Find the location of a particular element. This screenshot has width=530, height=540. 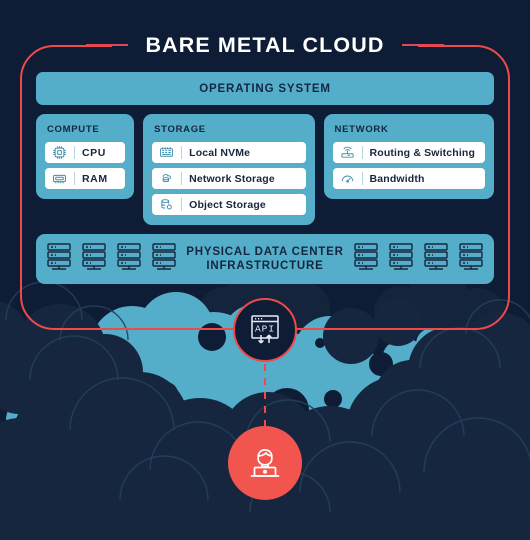

item-cpu-label: CPU is located at coordinates (94, 152).